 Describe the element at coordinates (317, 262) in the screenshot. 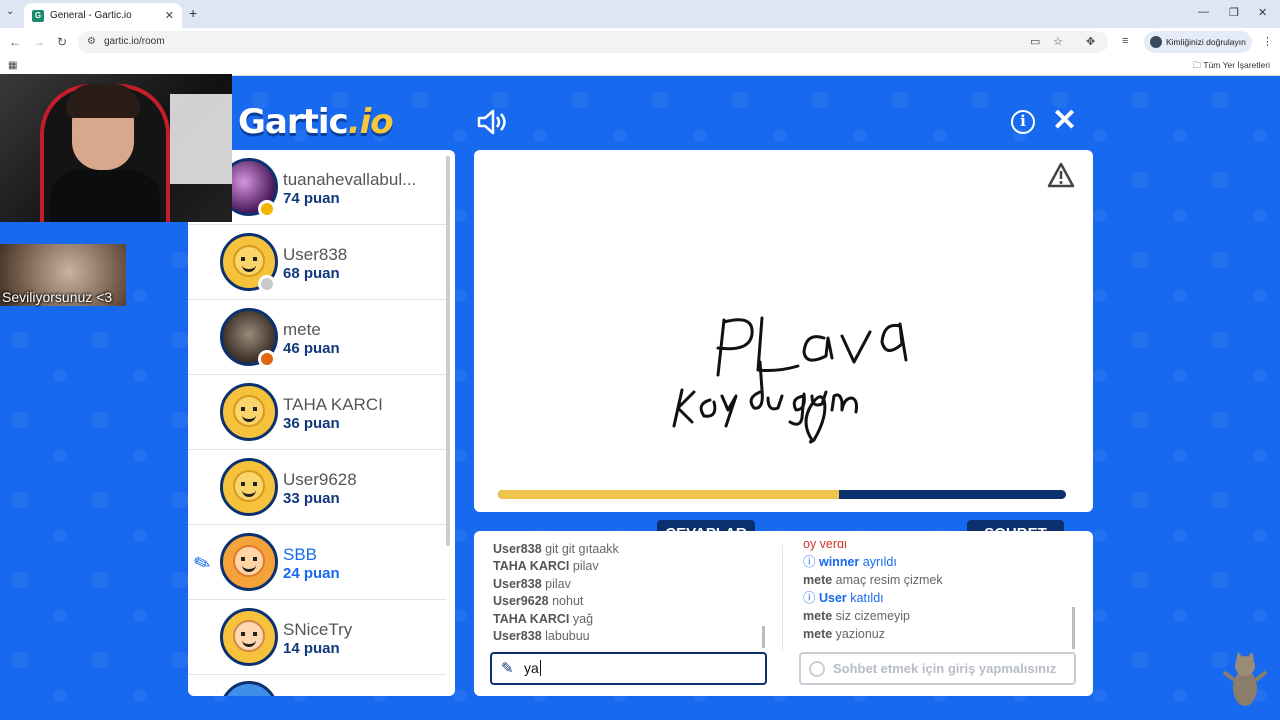

I see `player-row: User838 68 puan` at that location.